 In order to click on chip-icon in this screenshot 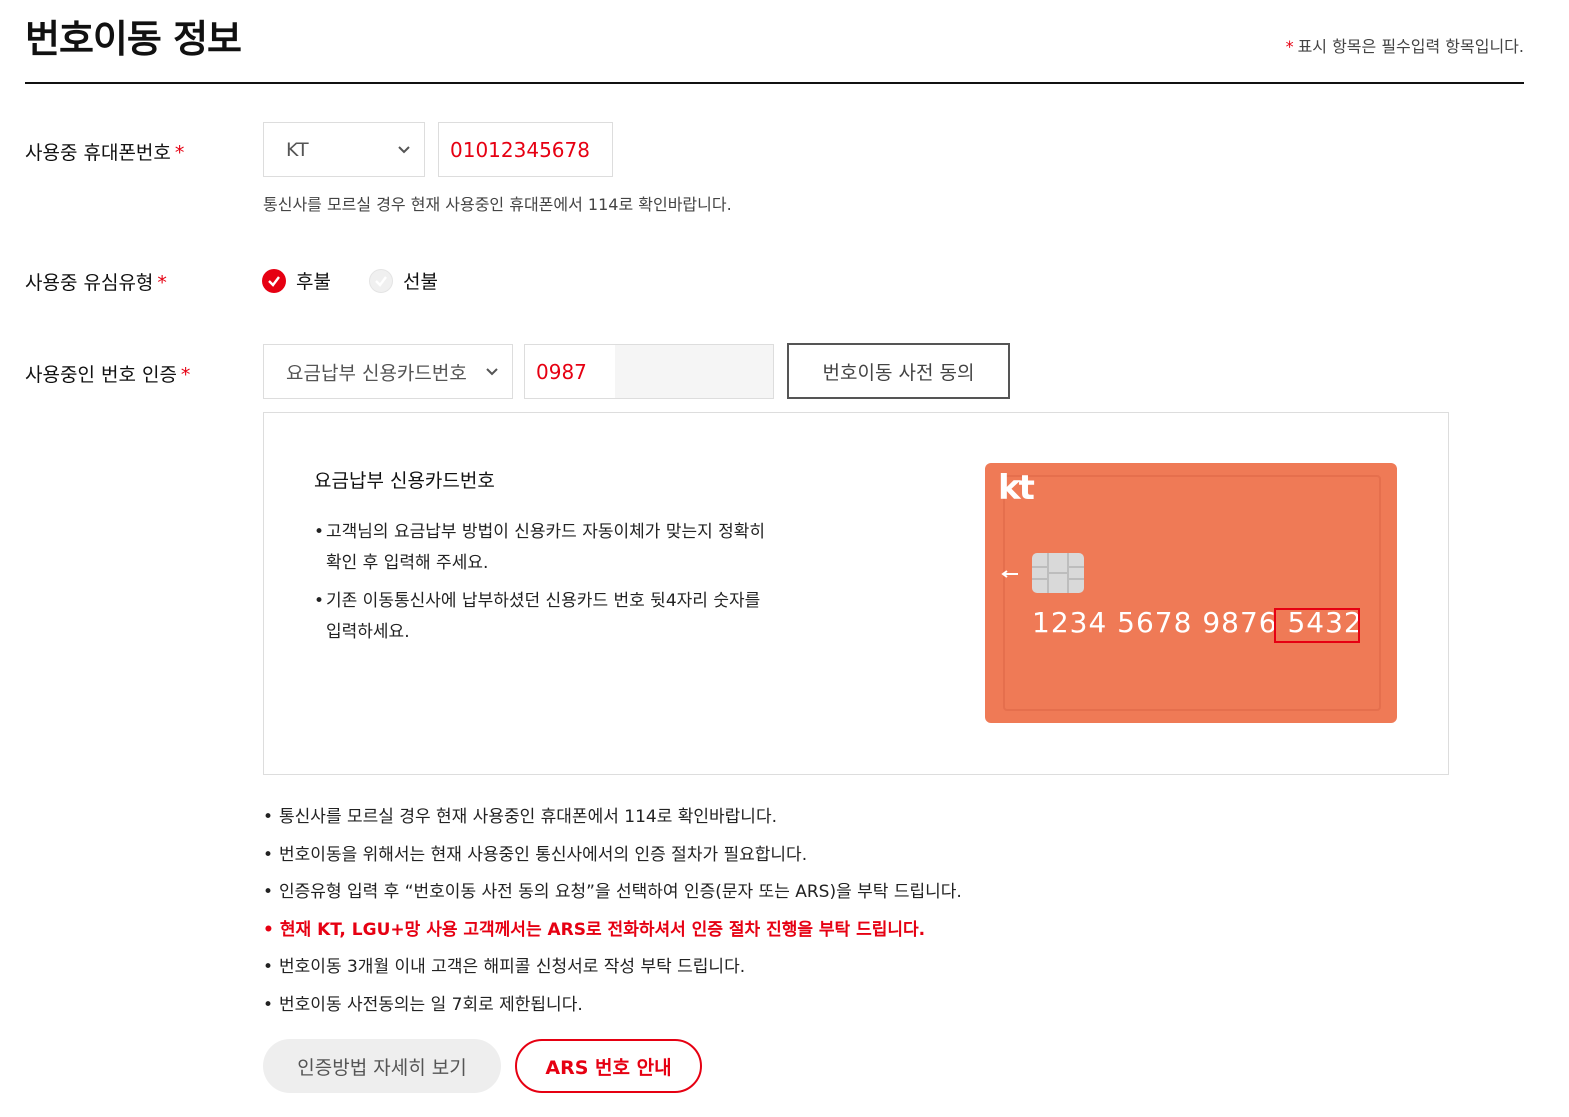, I will do `click(1058, 573)`.